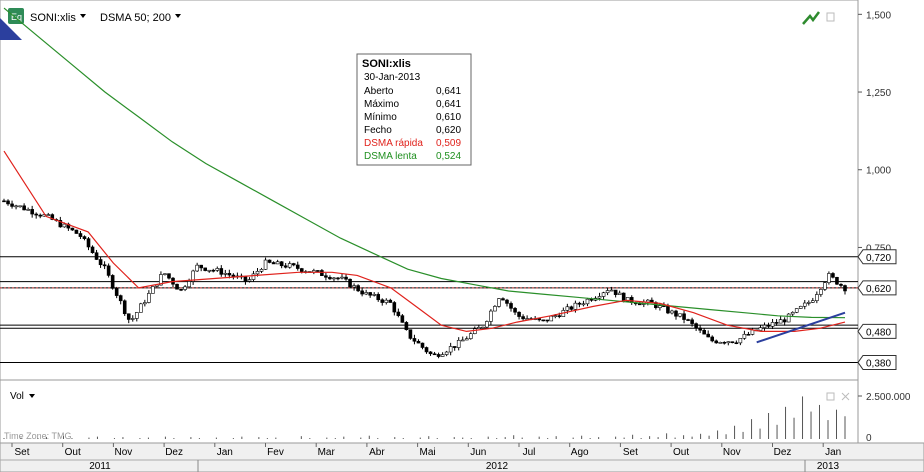 The height and width of the screenshot is (472, 924). Describe the element at coordinates (135, 18) in the screenshot. I see `indicator-label: DSMA 50; 200` at that location.